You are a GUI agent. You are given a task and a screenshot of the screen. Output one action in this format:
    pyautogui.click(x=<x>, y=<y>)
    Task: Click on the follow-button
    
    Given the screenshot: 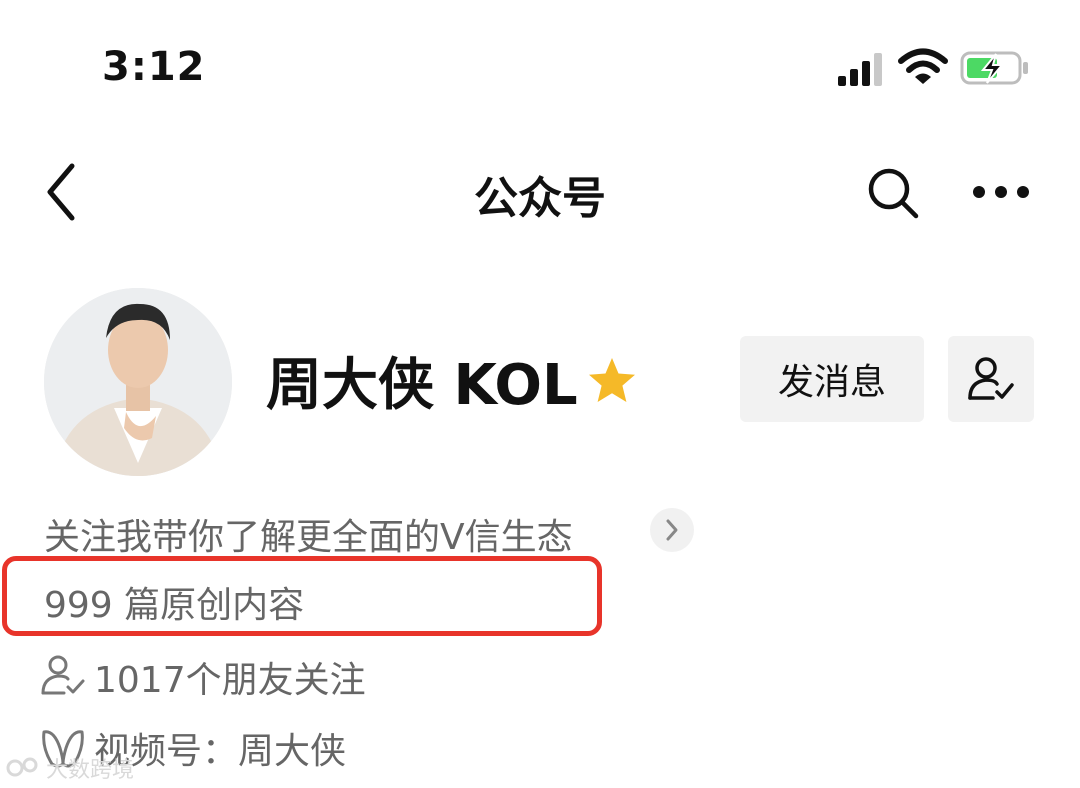 What is the action you would take?
    pyautogui.click(x=991, y=379)
    